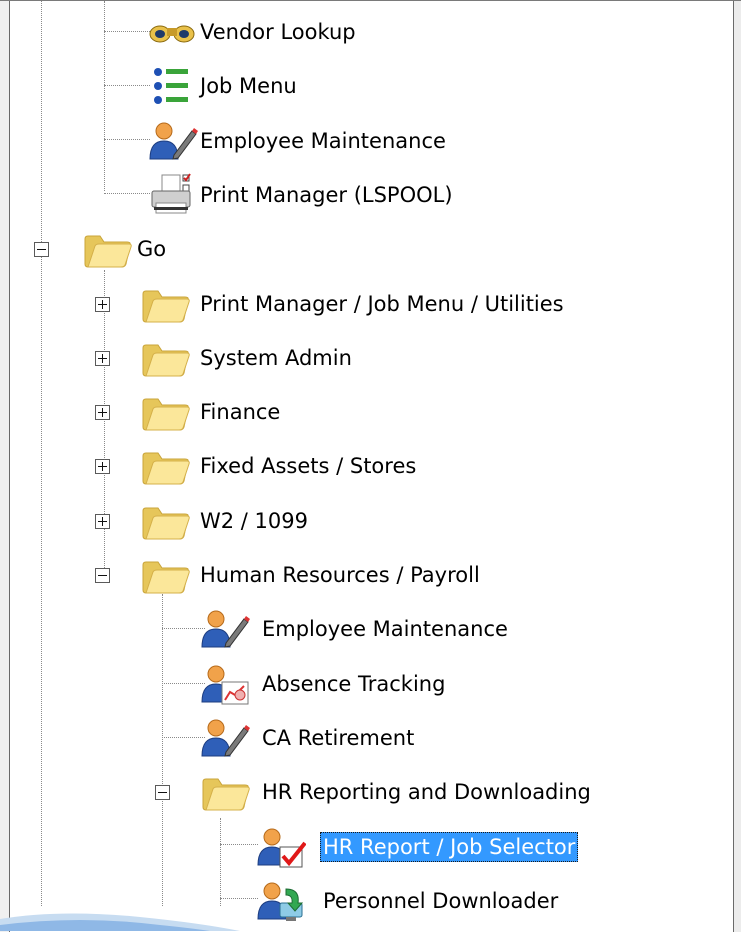 The image size is (741, 932). Describe the element at coordinates (353, 684) in the screenshot. I see `tree-node-absence-tracking: Absence Tracking` at that location.